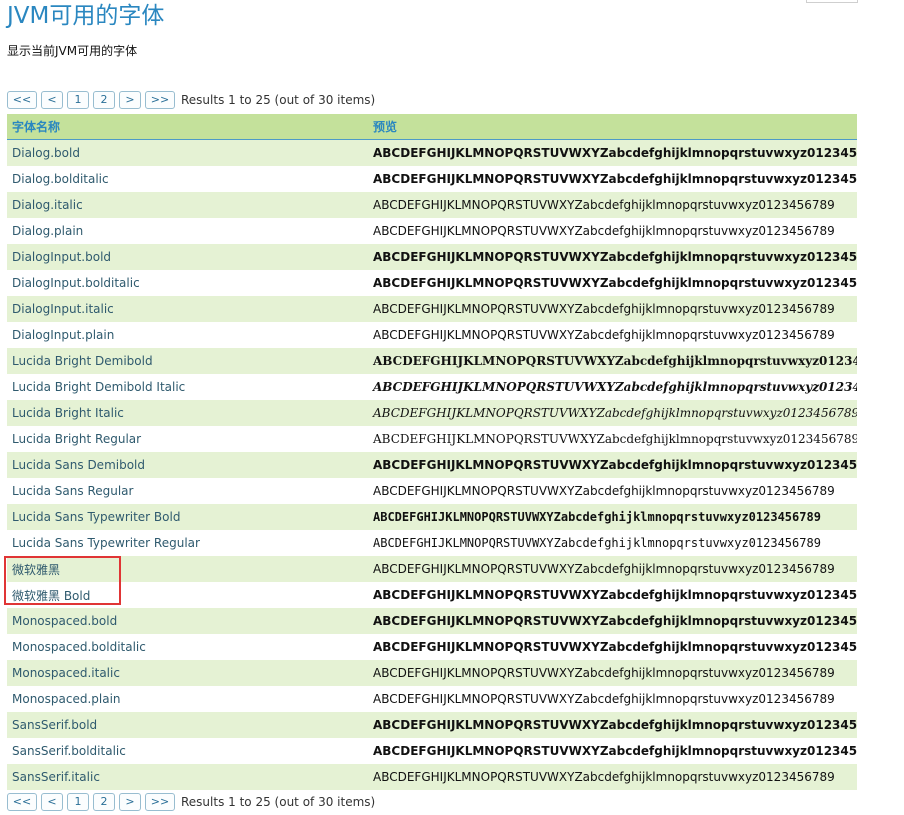 Image resolution: width=904 pixels, height=815 pixels. Describe the element at coordinates (187, 361) in the screenshot. I see `font-name-cell: Lucida Bright Demibold` at that location.